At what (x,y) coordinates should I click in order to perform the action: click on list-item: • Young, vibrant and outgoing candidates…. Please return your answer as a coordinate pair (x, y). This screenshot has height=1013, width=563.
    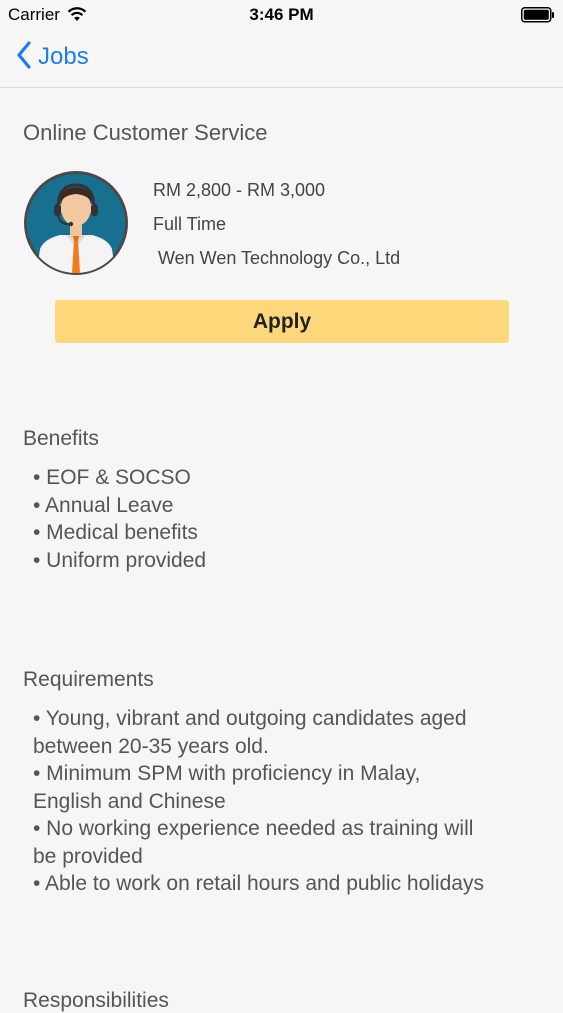
    Looking at the image, I should click on (250, 718).